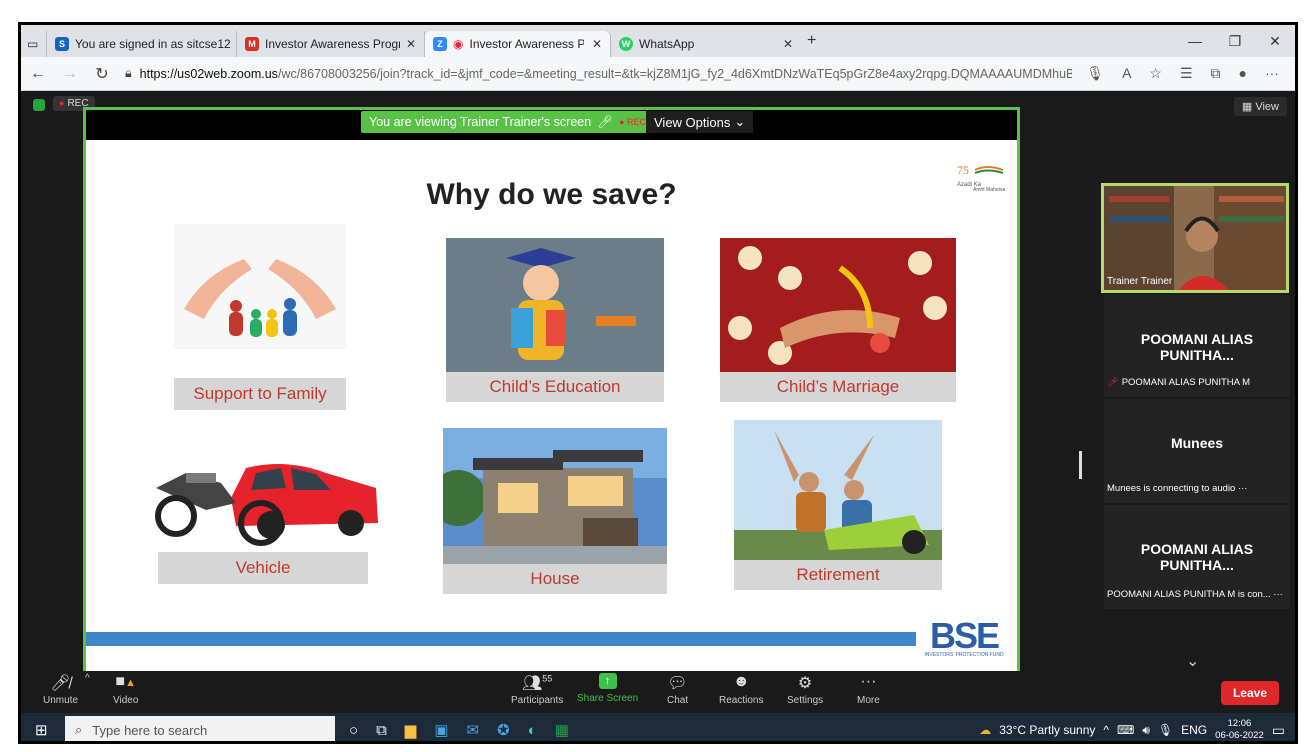  What do you see at coordinates (1195, 238) in the screenshot?
I see `trainer-video: Trainer Trainer` at bounding box center [1195, 238].